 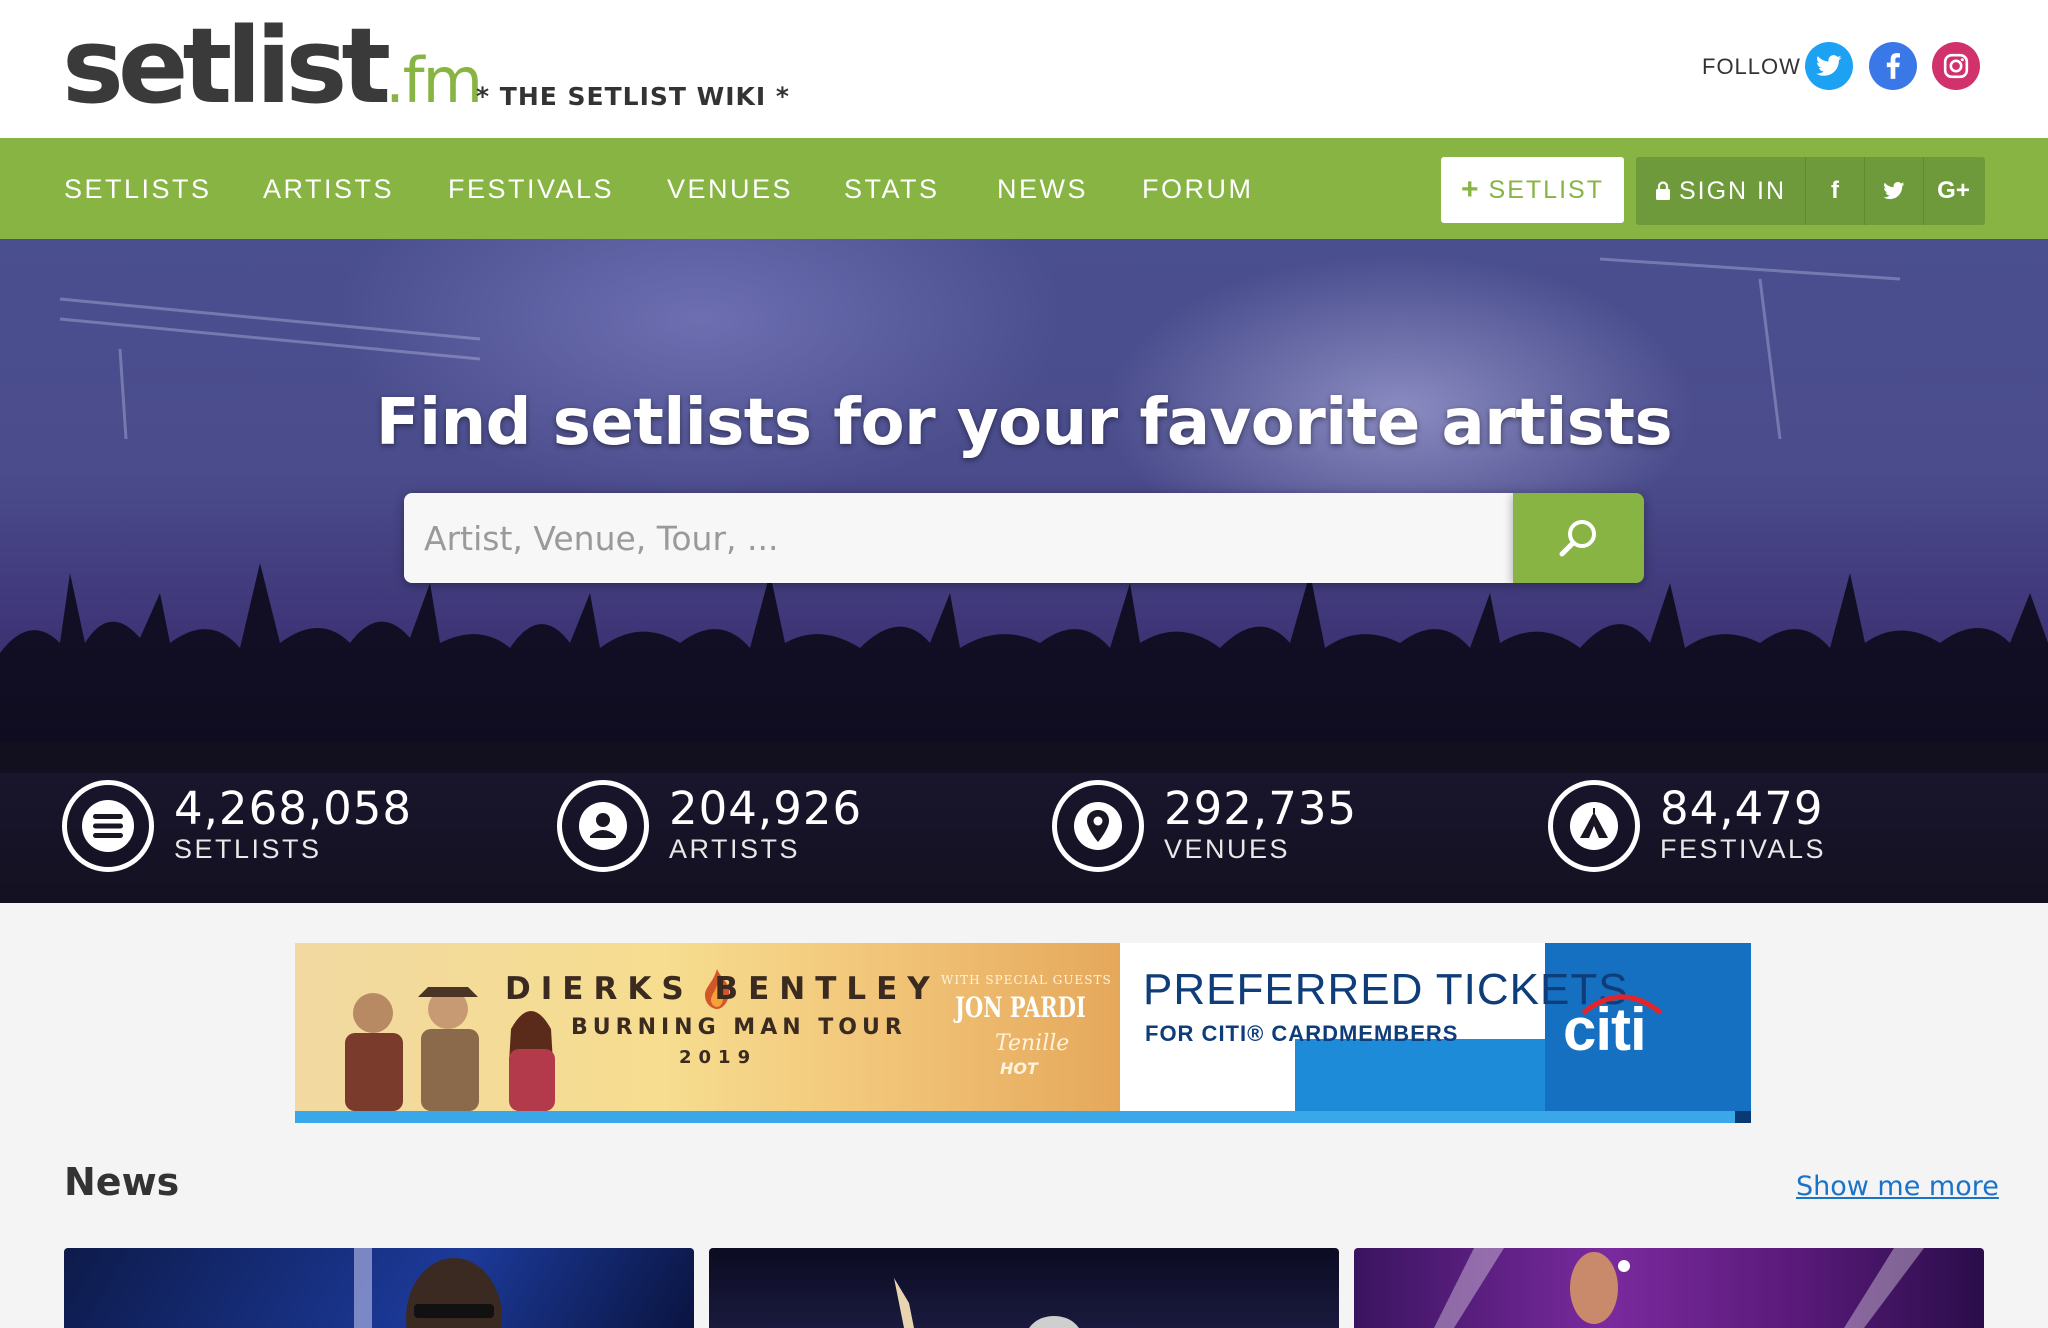 I want to click on news-card-1-image, so click(x=428, y=1288).